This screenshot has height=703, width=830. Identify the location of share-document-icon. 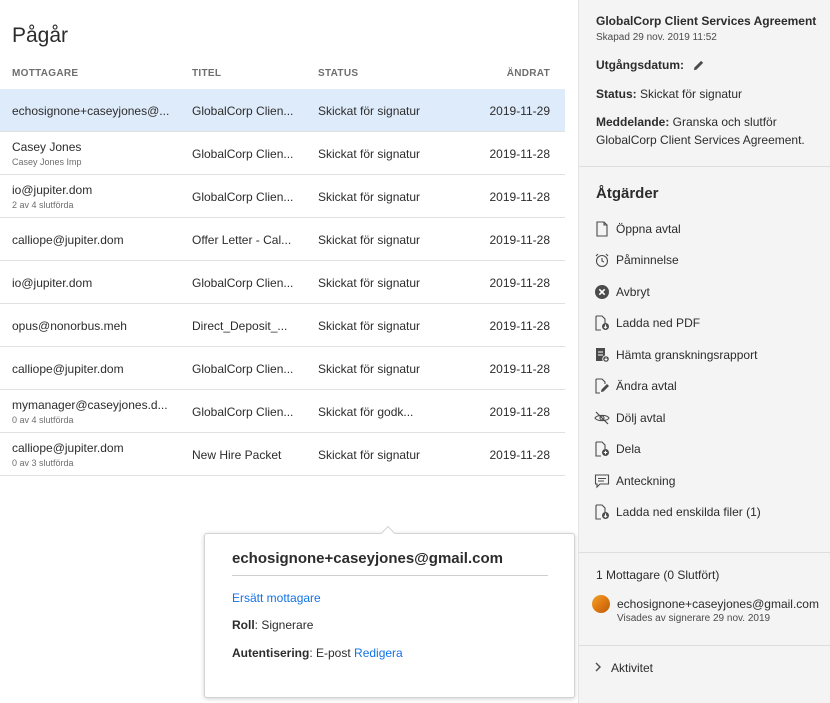
(602, 449).